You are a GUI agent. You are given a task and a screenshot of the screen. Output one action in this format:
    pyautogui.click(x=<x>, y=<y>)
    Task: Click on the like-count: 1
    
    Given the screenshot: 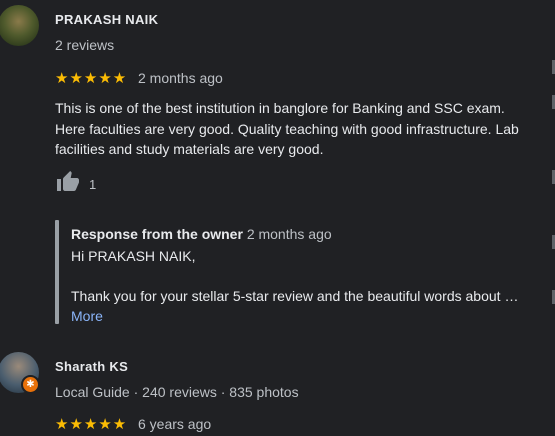 What is the action you would take?
    pyautogui.click(x=93, y=184)
    